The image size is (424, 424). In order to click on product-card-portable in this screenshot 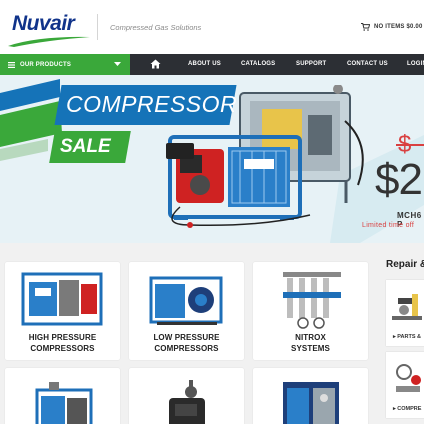, I will do `click(62, 396)`.